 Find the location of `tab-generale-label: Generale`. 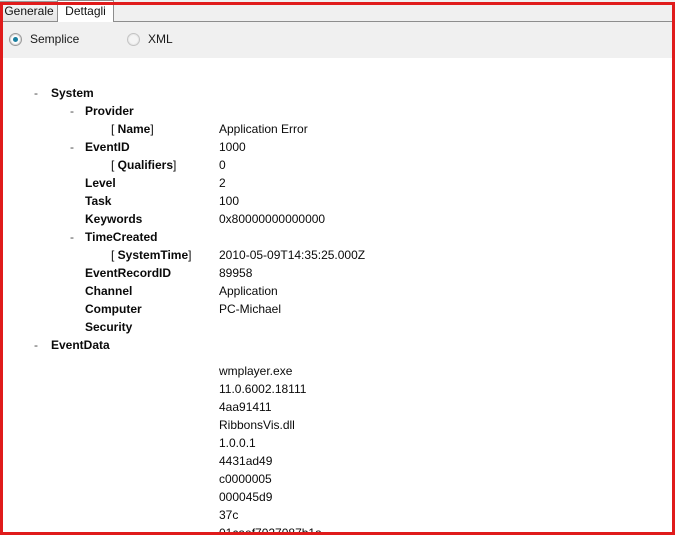

tab-generale-label: Generale is located at coordinates (29, 11).